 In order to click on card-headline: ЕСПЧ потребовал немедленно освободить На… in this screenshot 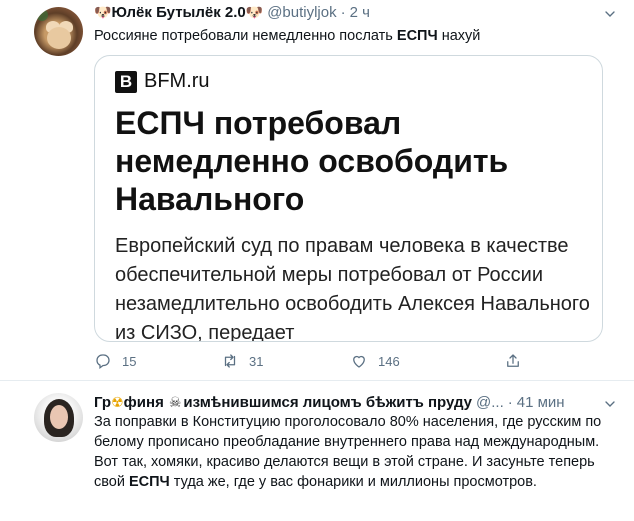, I will do `click(312, 161)`.